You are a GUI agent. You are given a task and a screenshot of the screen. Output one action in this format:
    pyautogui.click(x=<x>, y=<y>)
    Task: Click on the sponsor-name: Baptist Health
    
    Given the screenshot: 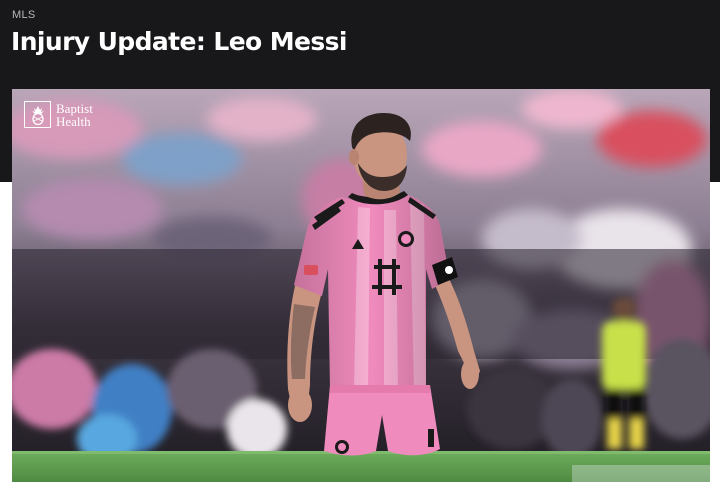 What is the action you would take?
    pyautogui.click(x=74, y=115)
    